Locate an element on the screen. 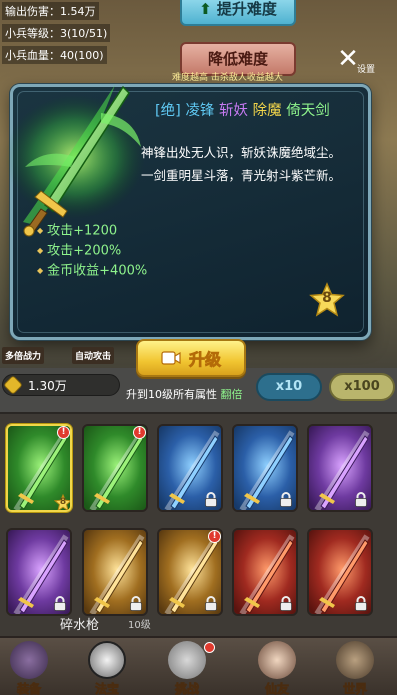 This screenshot has width=397, height=695. nav-label: 挑战 is located at coordinates (187, 688).